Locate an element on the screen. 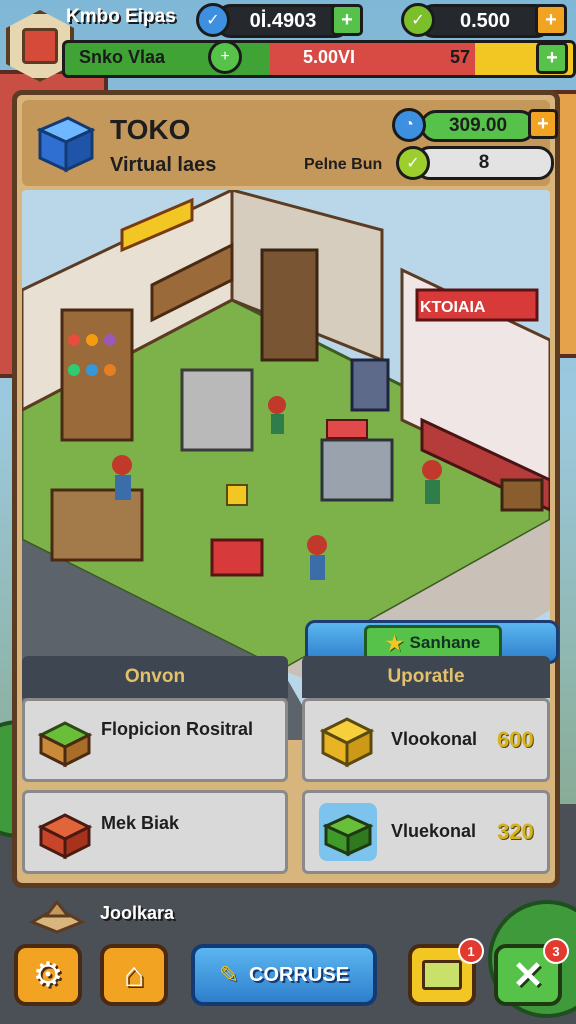  close-icon: ✕ is located at coordinates (528, 975).